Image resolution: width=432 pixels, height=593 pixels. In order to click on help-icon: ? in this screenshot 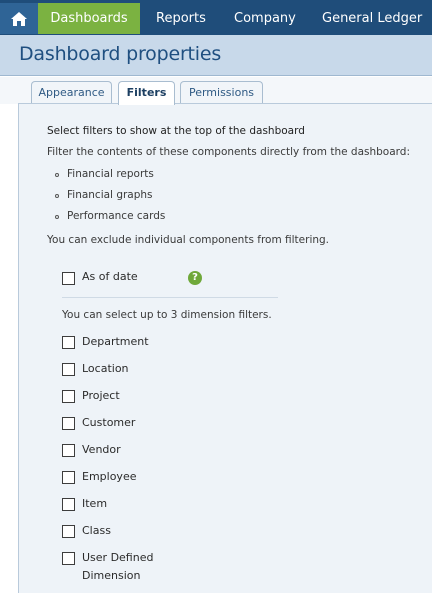, I will do `click(195, 278)`.